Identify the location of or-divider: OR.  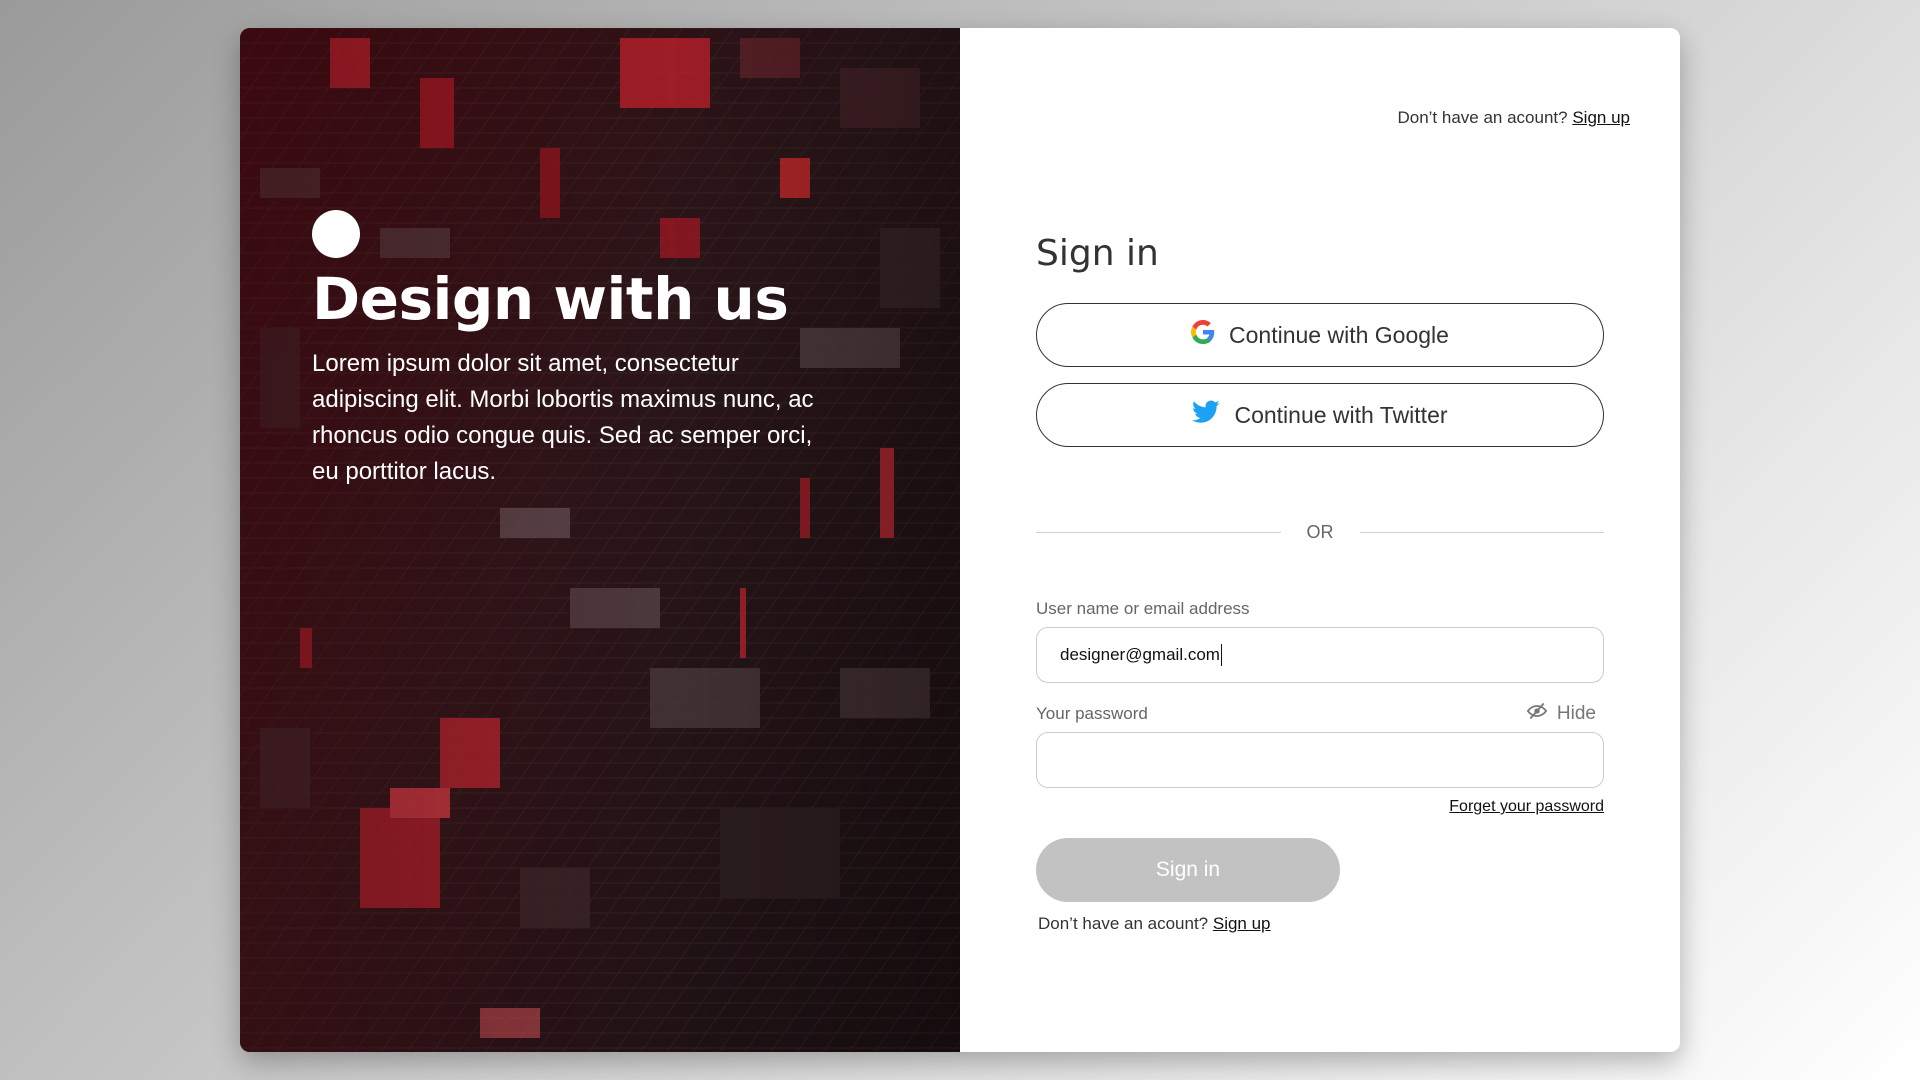
(1320, 532).